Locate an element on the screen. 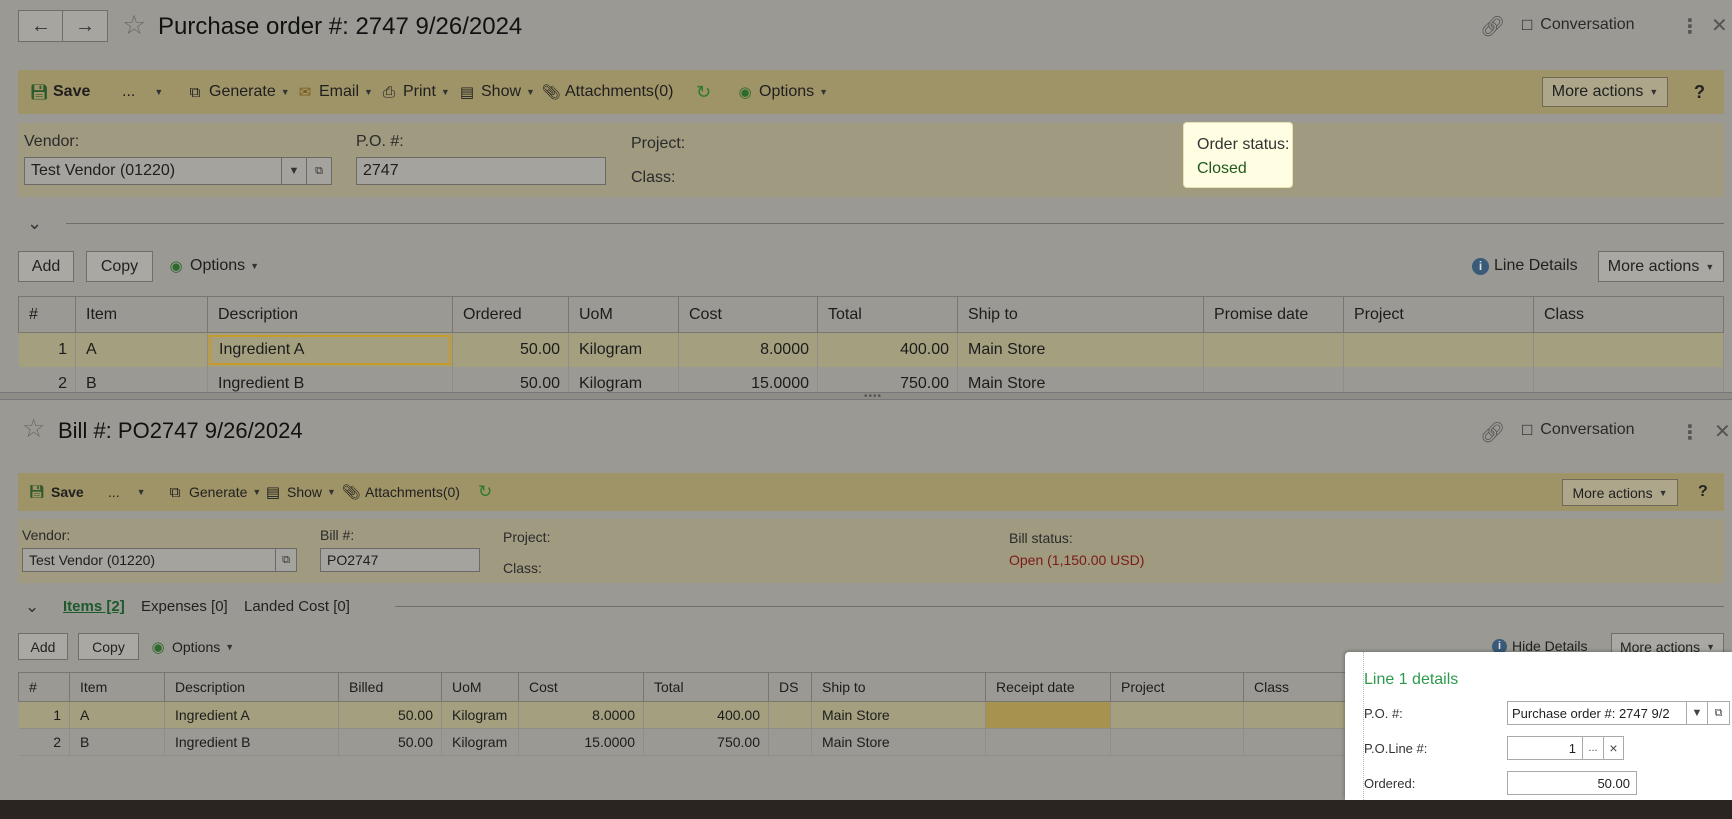  cell-billed: 50.00 is located at coordinates (390, 715).